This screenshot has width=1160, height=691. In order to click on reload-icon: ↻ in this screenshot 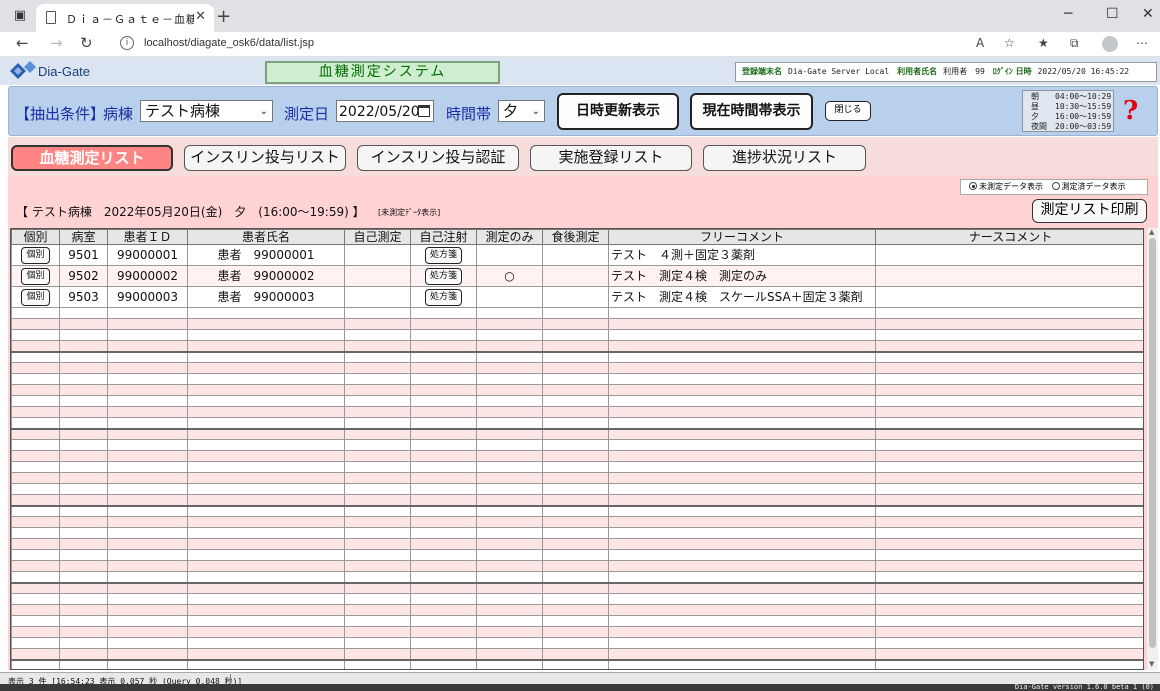, I will do `click(86, 43)`.